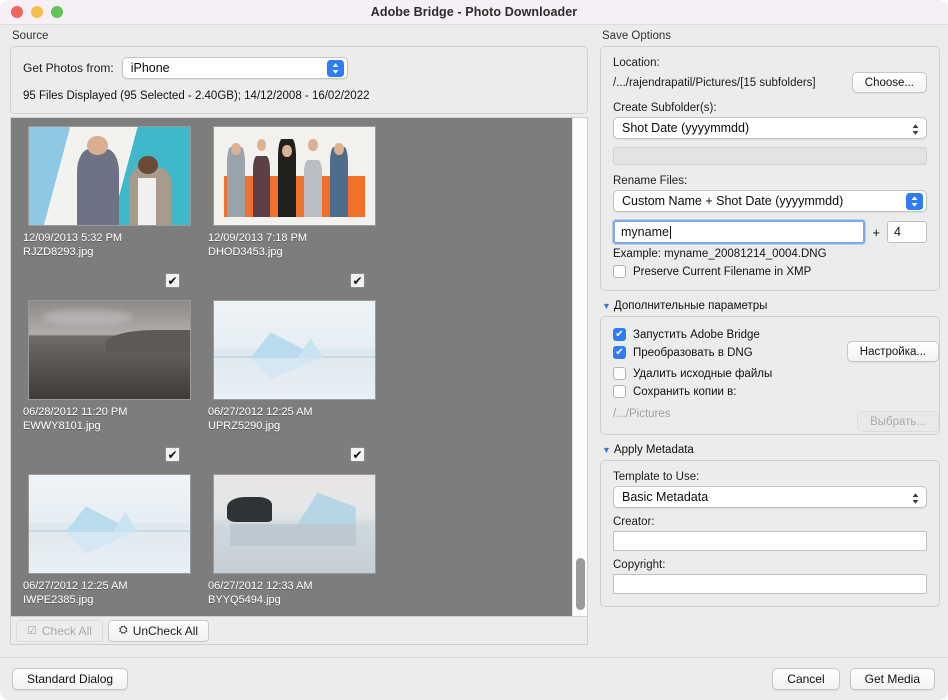  What do you see at coordinates (720, 254) in the screenshot?
I see `rename-example-text: Example: myname_20081214_0004.DNG` at bounding box center [720, 254].